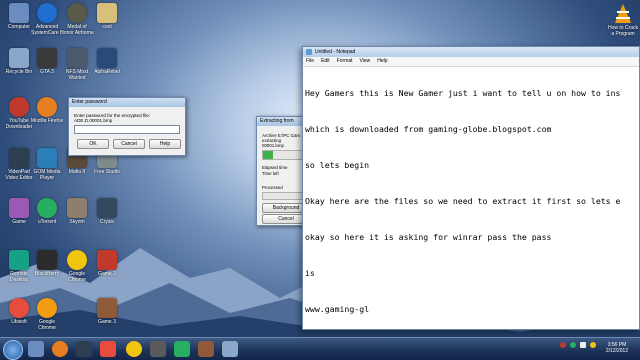  What do you see at coordinates (47, 110) in the screenshot?
I see `firefox-icon: Mozilla Firefox` at bounding box center [47, 110].